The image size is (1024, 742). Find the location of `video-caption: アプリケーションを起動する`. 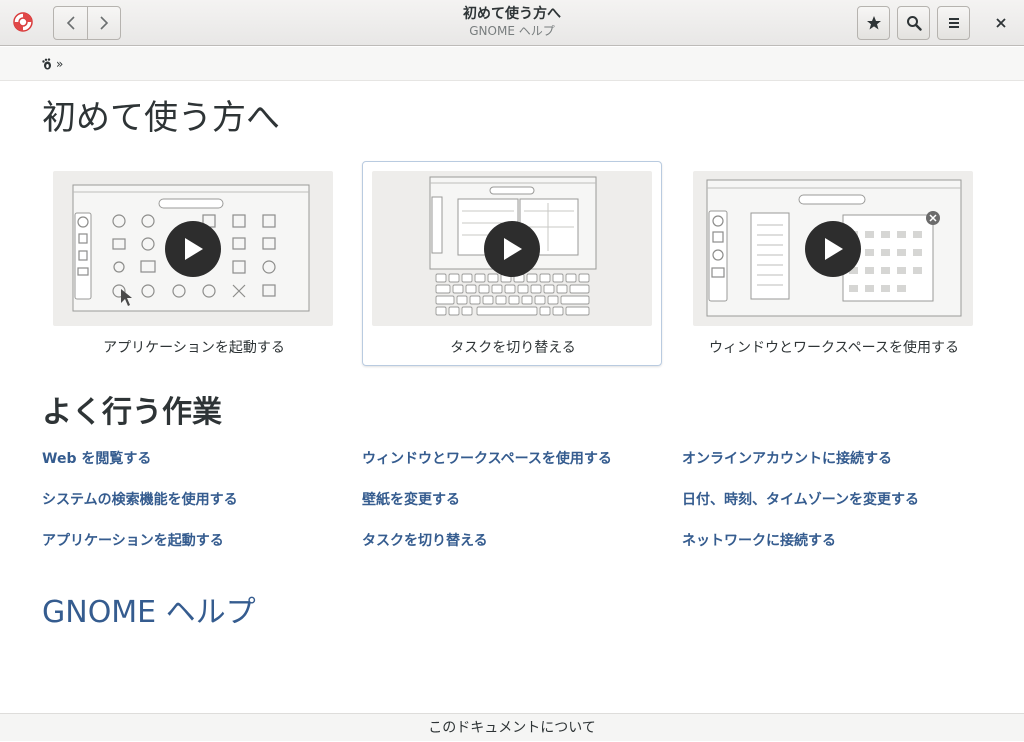

video-caption: アプリケーションを起動する is located at coordinates (194, 348).